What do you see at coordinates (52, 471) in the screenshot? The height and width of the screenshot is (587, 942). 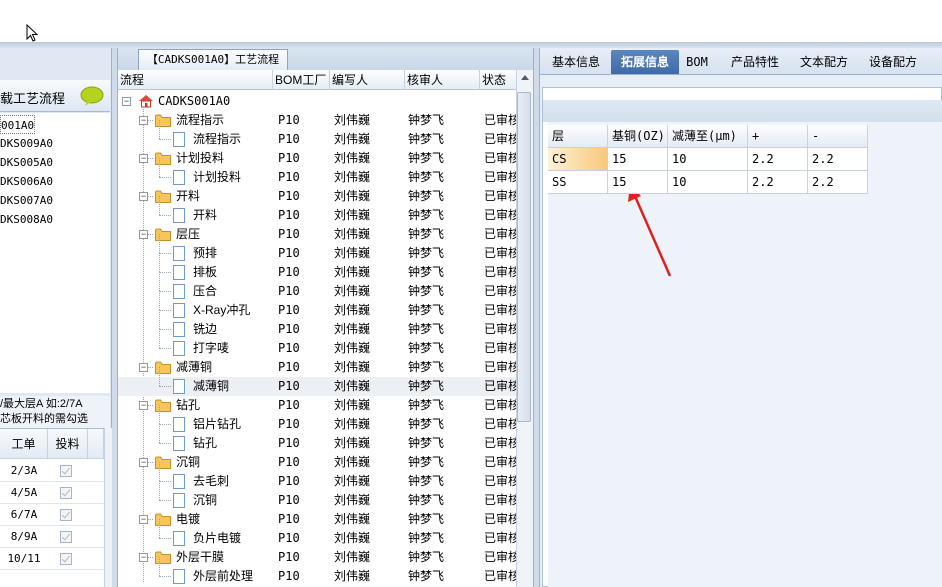 I see `workorder-row: 2/3A` at bounding box center [52, 471].